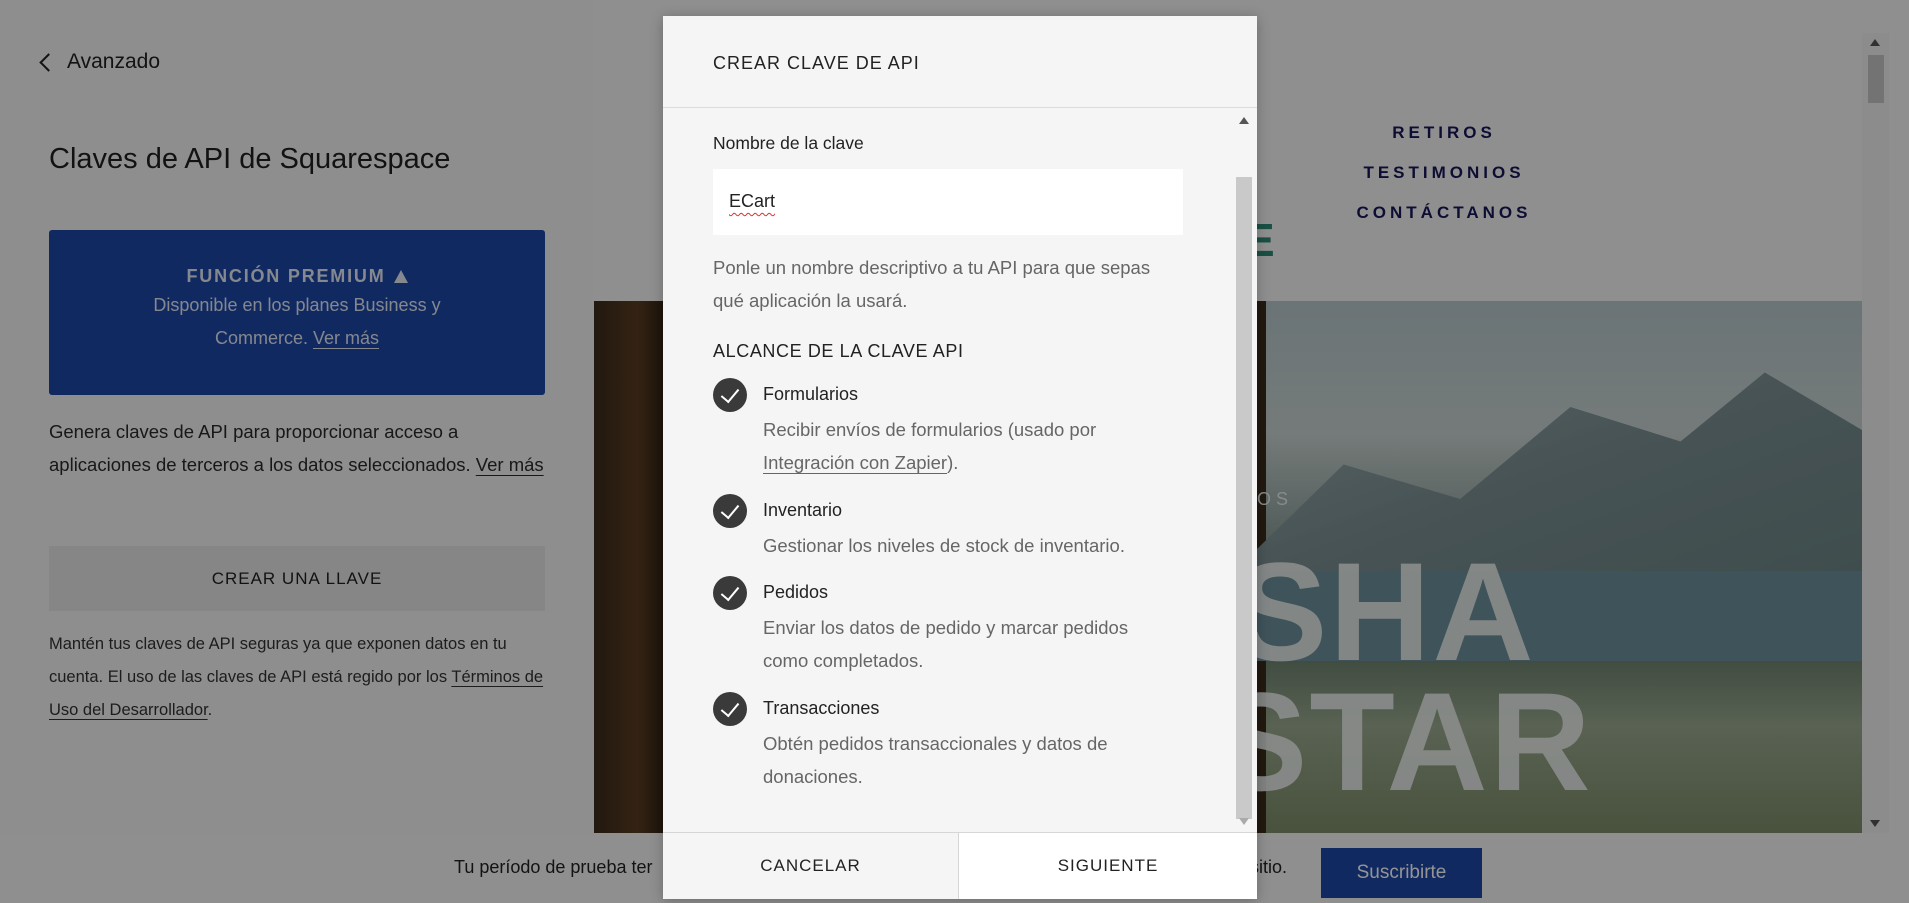 Image resolution: width=1909 pixels, height=903 pixels. Describe the element at coordinates (811, 866) in the screenshot. I see `cancel-button: CANCELAR` at that location.